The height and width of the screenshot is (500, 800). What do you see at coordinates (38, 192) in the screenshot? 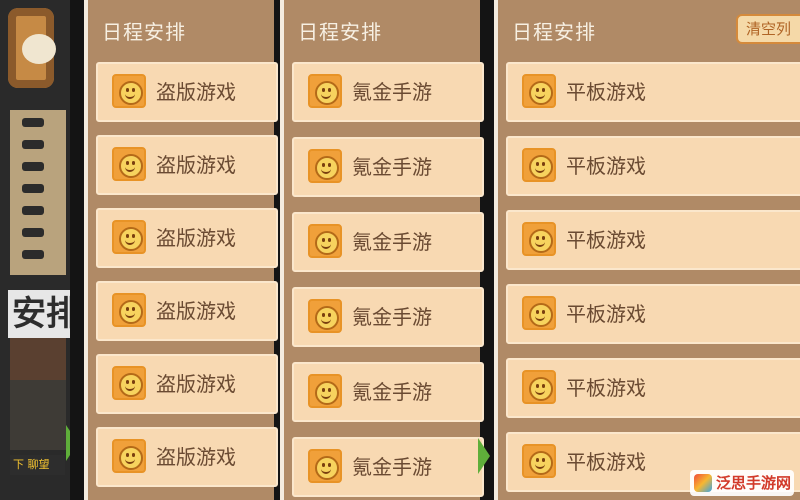
I see `stats-board` at bounding box center [38, 192].